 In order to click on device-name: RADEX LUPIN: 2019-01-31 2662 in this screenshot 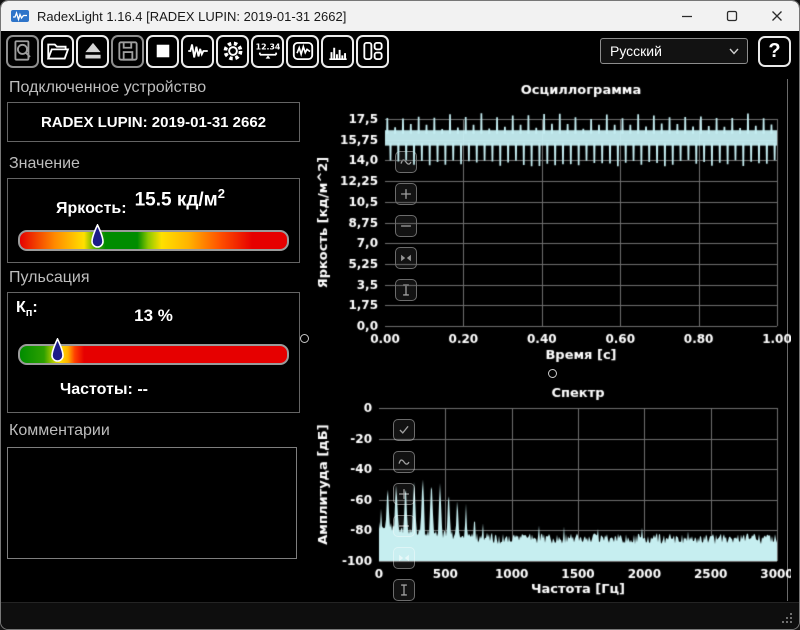, I will do `click(153, 122)`.